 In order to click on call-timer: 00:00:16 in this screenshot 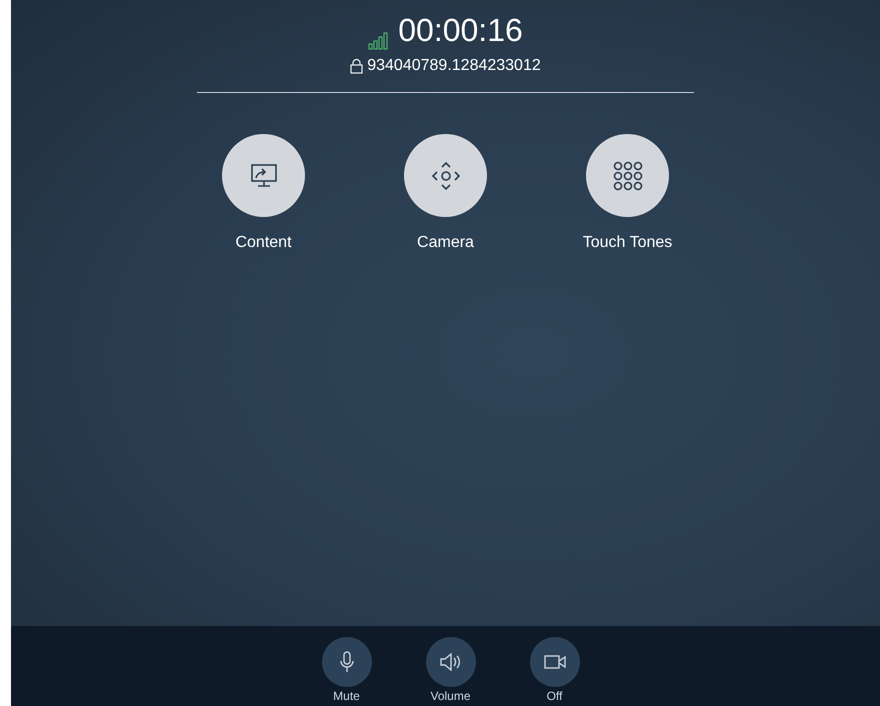, I will do `click(460, 30)`.